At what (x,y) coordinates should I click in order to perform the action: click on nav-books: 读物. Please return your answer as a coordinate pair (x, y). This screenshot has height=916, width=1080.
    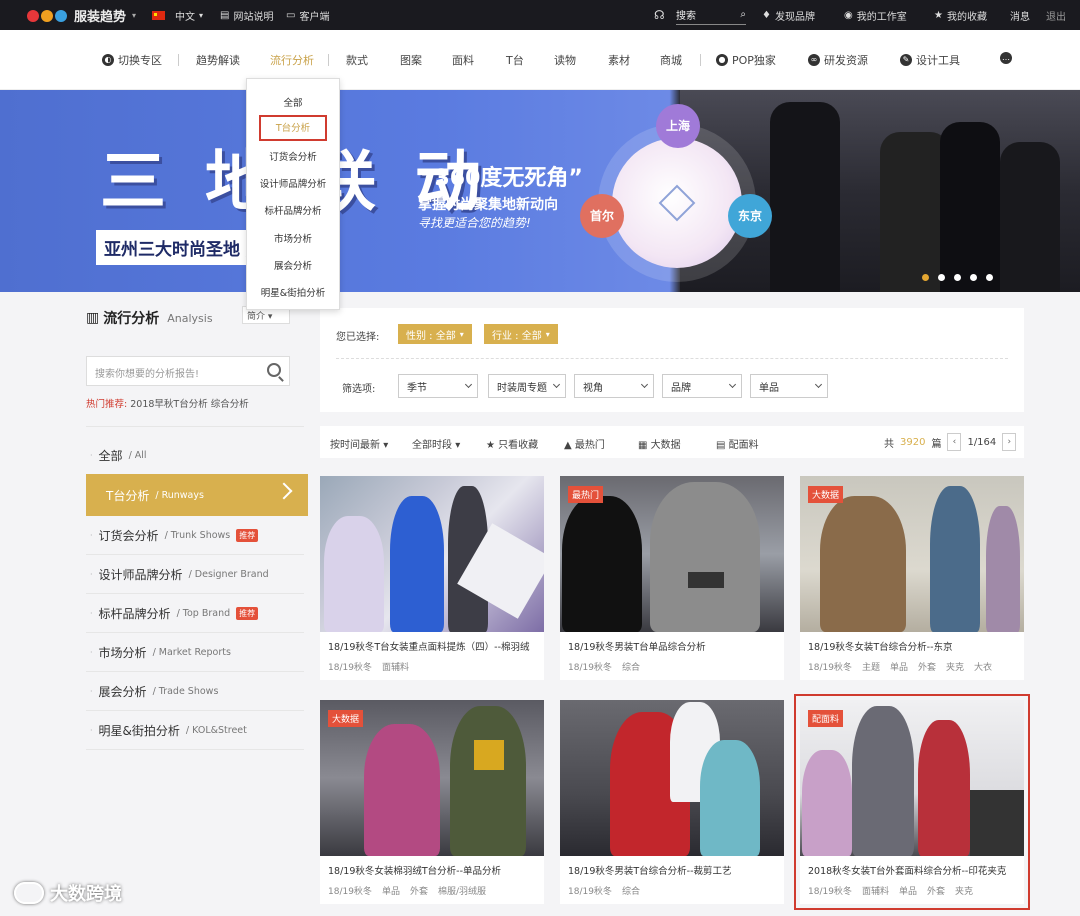
    Looking at the image, I should click on (565, 60).